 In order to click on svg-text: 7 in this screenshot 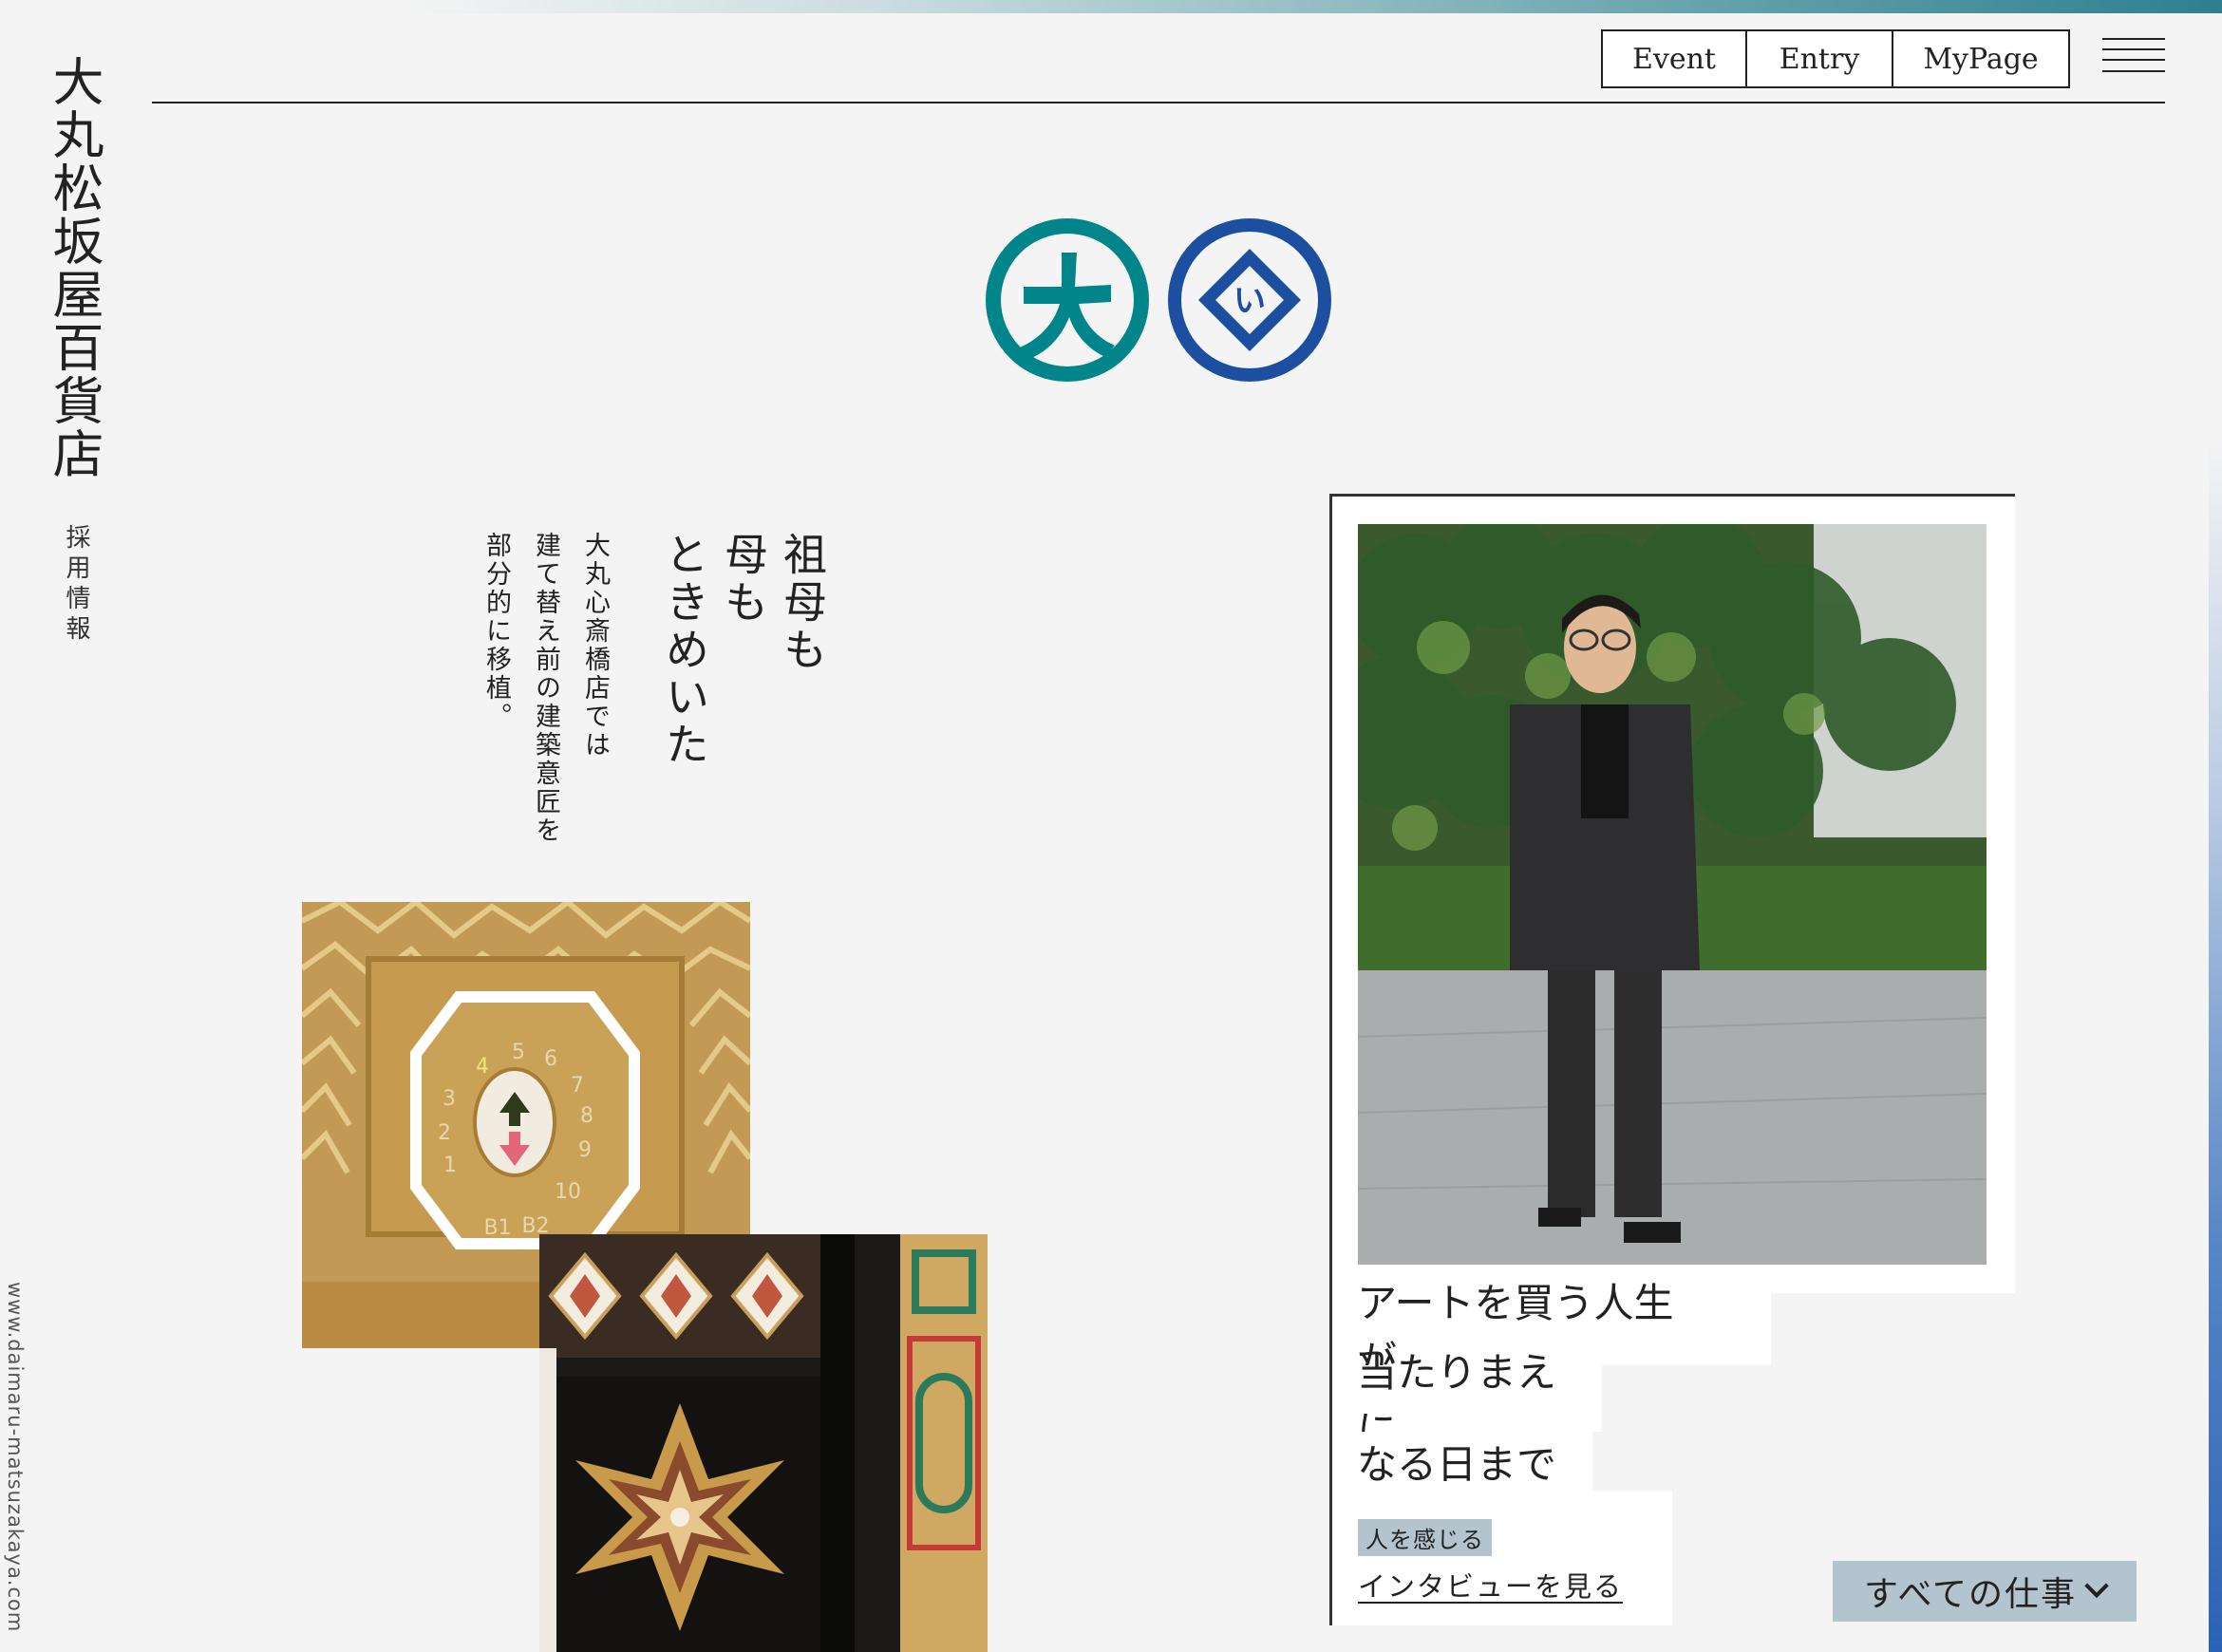, I will do `click(577, 1086)`.